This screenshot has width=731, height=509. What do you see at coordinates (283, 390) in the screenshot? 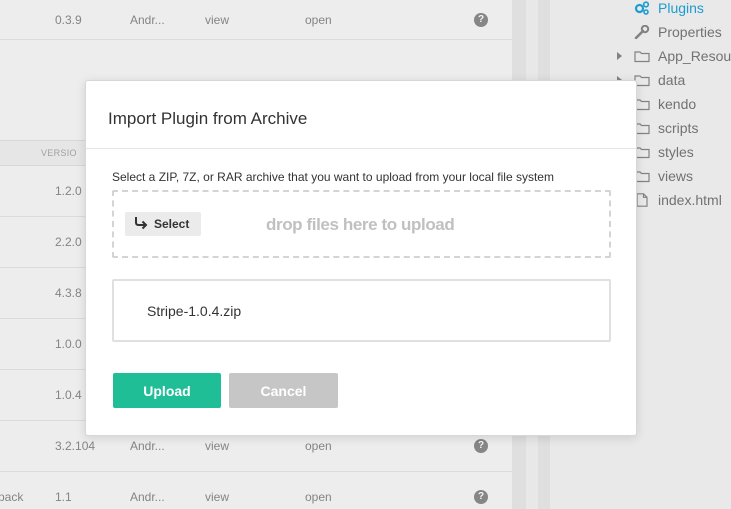
I see `cancel-button: Cancel` at bounding box center [283, 390].